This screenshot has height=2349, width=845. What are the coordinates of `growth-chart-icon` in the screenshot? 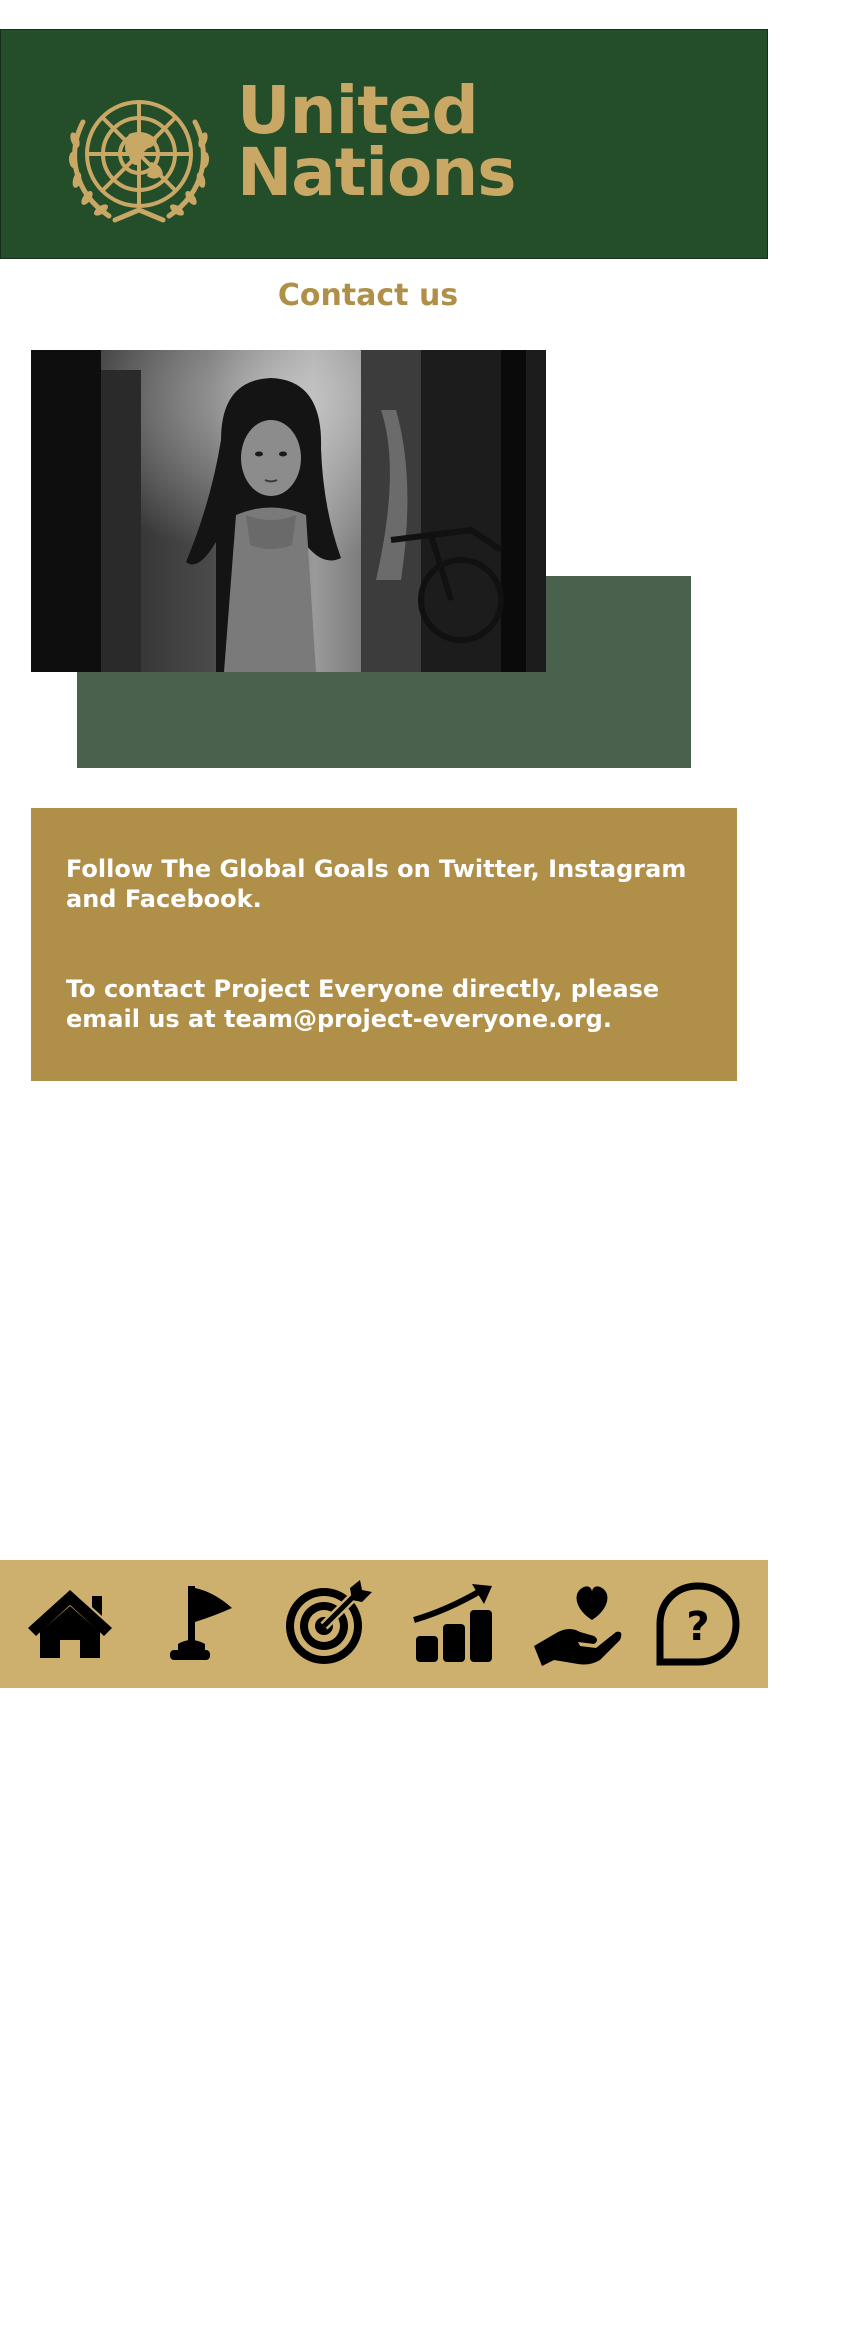 It's located at (454, 1624).